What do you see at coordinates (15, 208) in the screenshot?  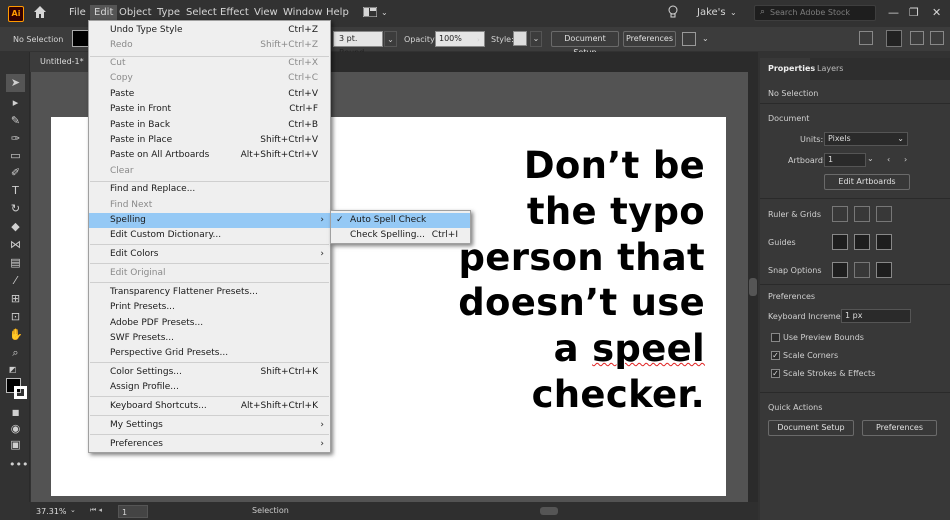 I see `rotate-tool-icon: ↻` at bounding box center [15, 208].